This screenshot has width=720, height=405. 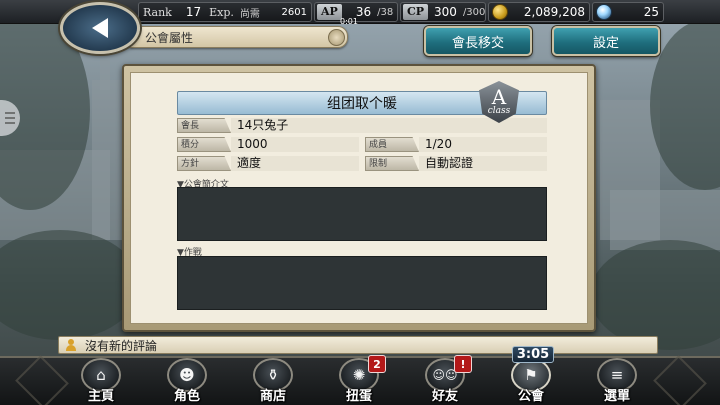 What do you see at coordinates (101, 380) in the screenshot?
I see `nav-home: ⌂ 主頁` at bounding box center [101, 380].